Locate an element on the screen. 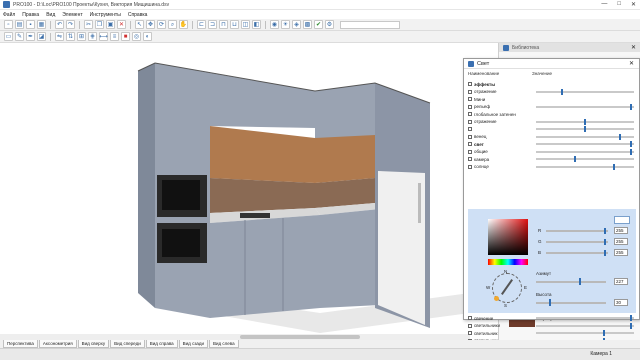  align-bottom-icon: ⊔ is located at coordinates (234, 24).